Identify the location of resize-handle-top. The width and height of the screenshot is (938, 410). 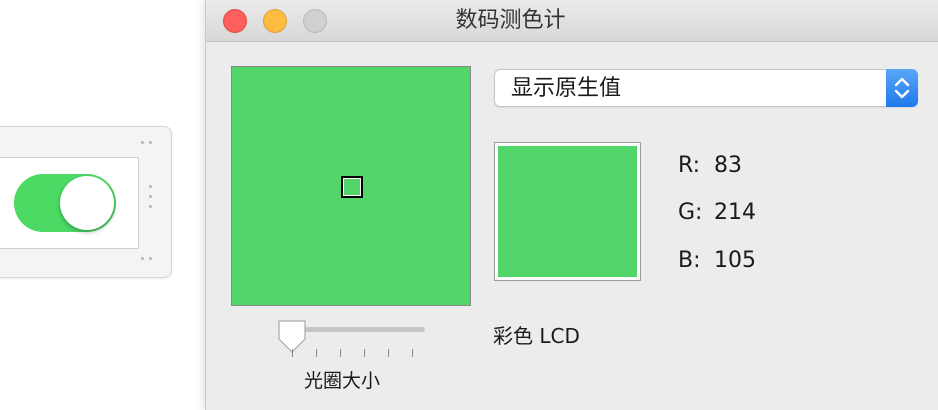
(151, 146).